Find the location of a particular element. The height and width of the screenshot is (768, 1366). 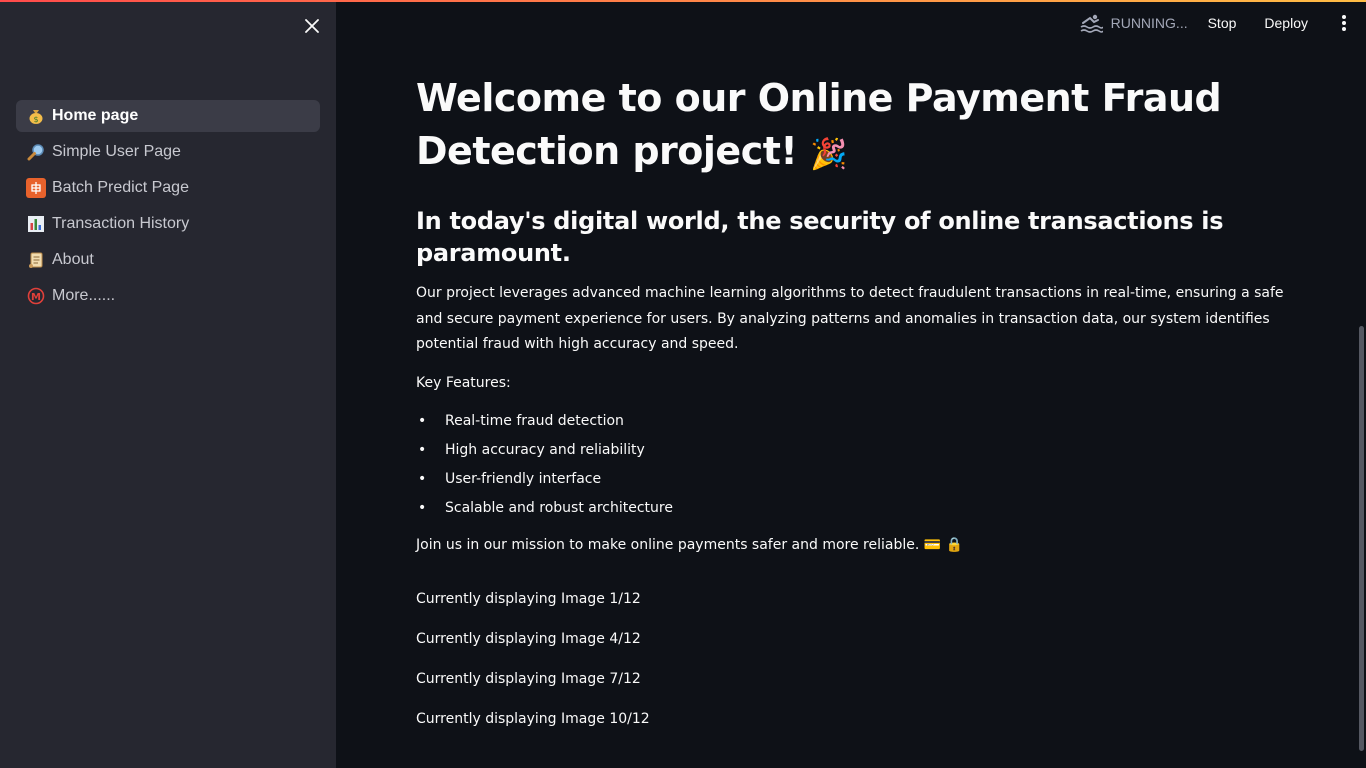

list-item: User-friendly interface is located at coordinates (856, 479).